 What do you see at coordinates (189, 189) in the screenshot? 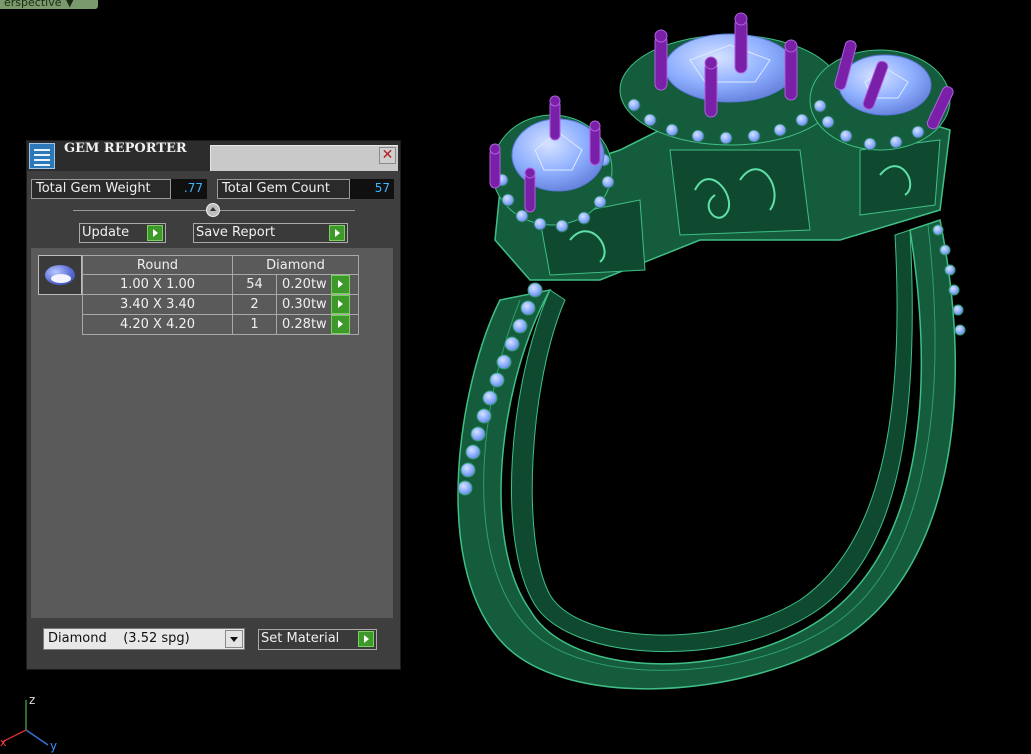
I see `total-gem-weight-value: .77` at bounding box center [189, 189].